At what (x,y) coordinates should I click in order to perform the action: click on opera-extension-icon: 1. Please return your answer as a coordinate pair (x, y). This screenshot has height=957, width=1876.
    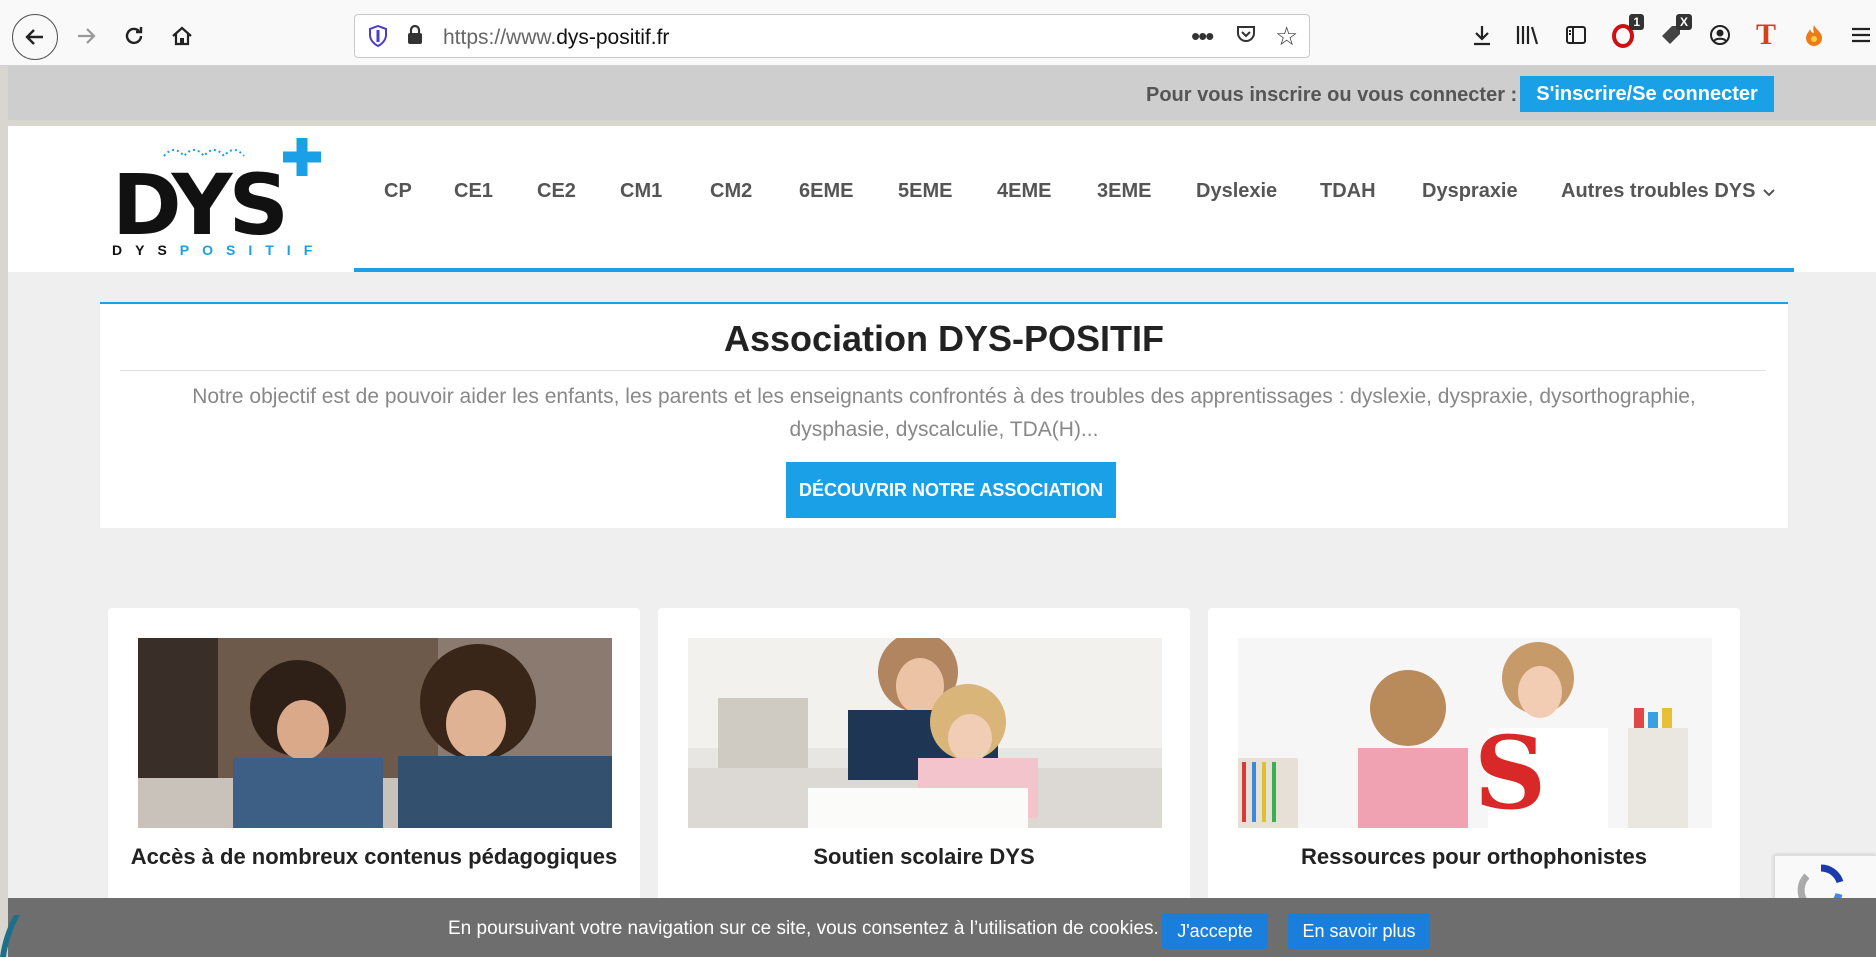
    Looking at the image, I should click on (1625, 33).